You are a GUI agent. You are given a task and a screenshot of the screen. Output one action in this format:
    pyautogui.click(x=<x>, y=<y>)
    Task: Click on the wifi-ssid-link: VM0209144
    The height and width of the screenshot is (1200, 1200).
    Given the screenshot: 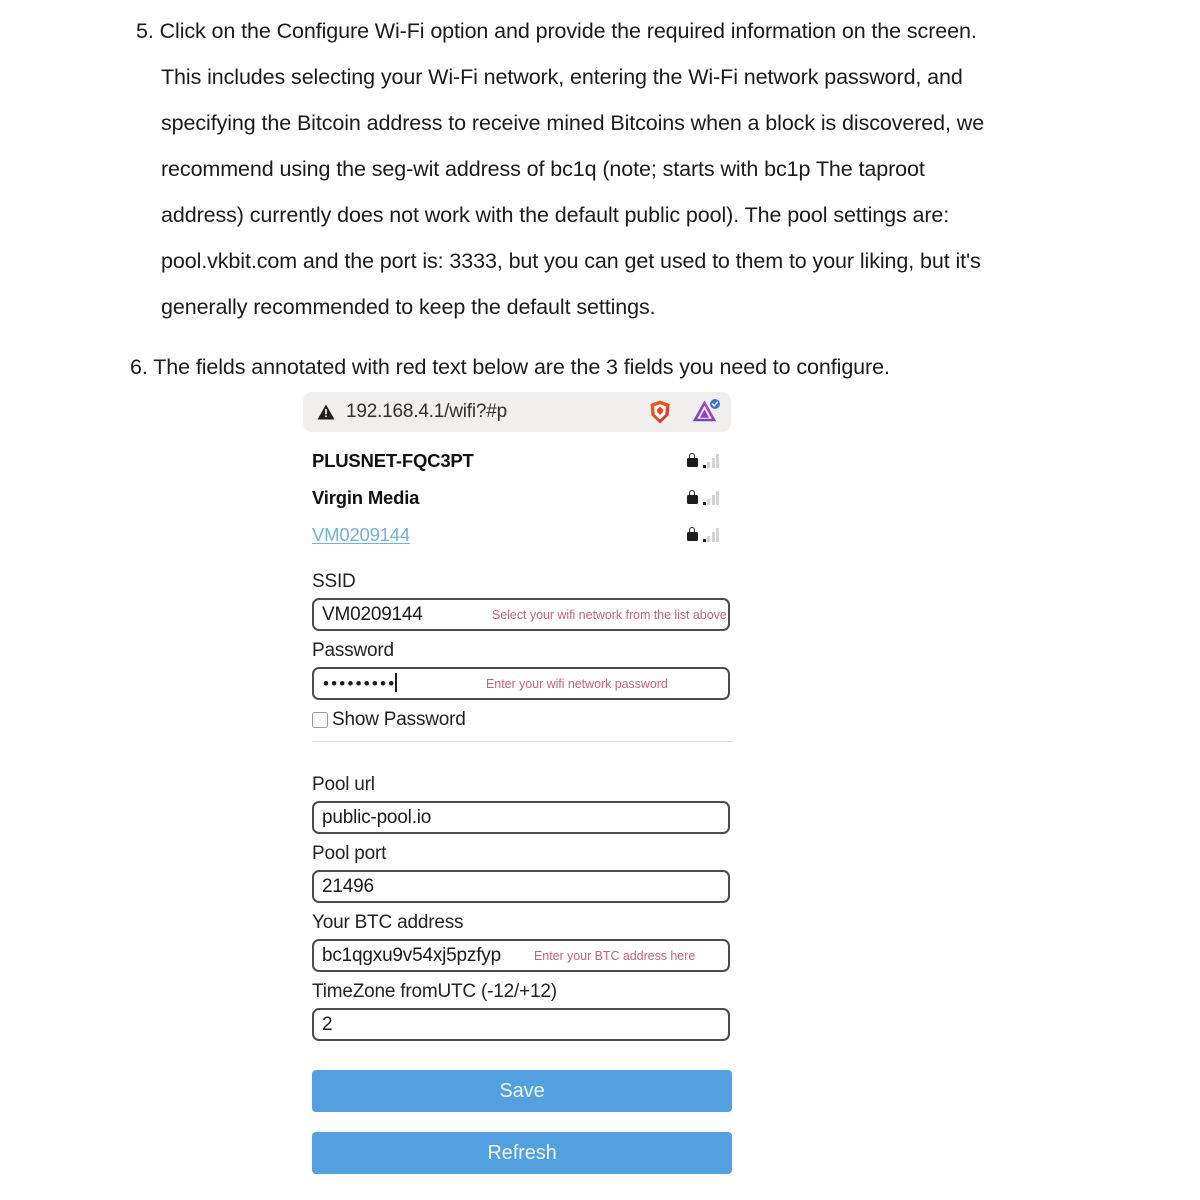 What is the action you would take?
    pyautogui.click(x=499, y=535)
    